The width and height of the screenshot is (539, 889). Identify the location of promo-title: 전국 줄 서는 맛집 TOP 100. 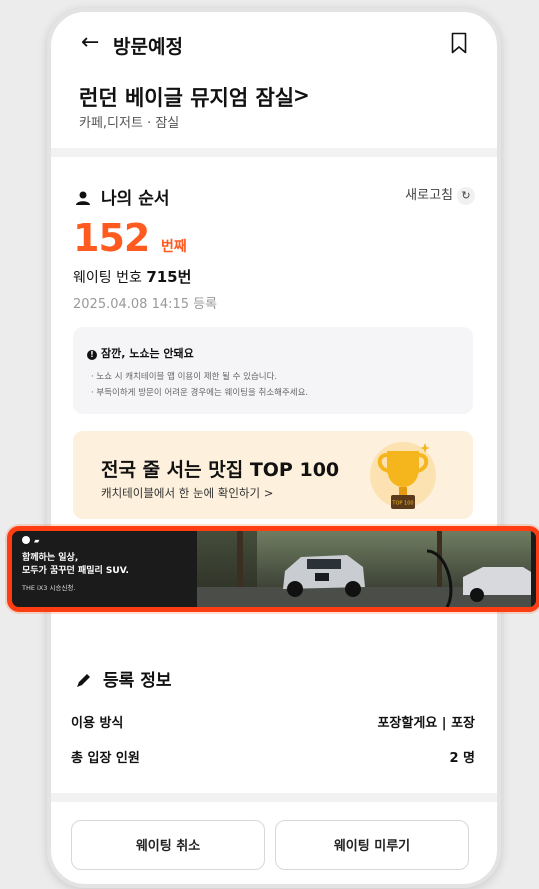
(220, 470).